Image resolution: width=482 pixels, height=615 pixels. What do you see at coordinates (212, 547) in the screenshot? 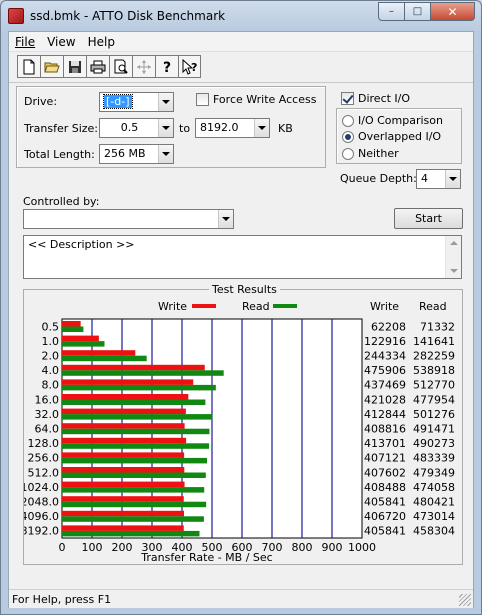
I see `x-tick-label: 500` at bounding box center [212, 547].